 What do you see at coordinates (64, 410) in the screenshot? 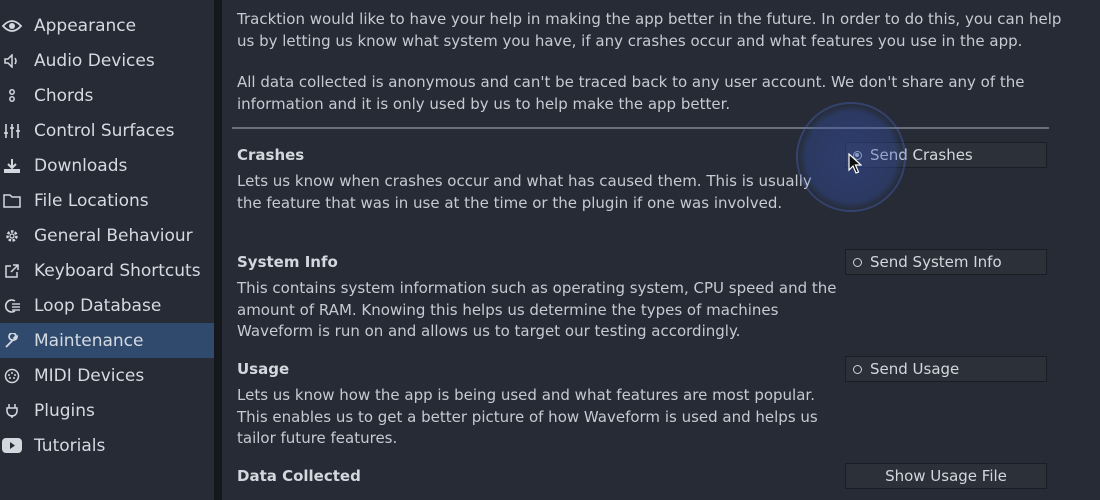
I see `sidebar-item-label: Plugins` at bounding box center [64, 410].